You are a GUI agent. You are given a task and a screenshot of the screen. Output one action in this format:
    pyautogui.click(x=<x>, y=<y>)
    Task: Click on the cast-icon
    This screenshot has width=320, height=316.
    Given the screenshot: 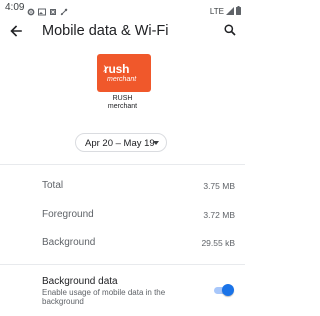 What is the action you would take?
    pyautogui.click(x=64, y=9)
    